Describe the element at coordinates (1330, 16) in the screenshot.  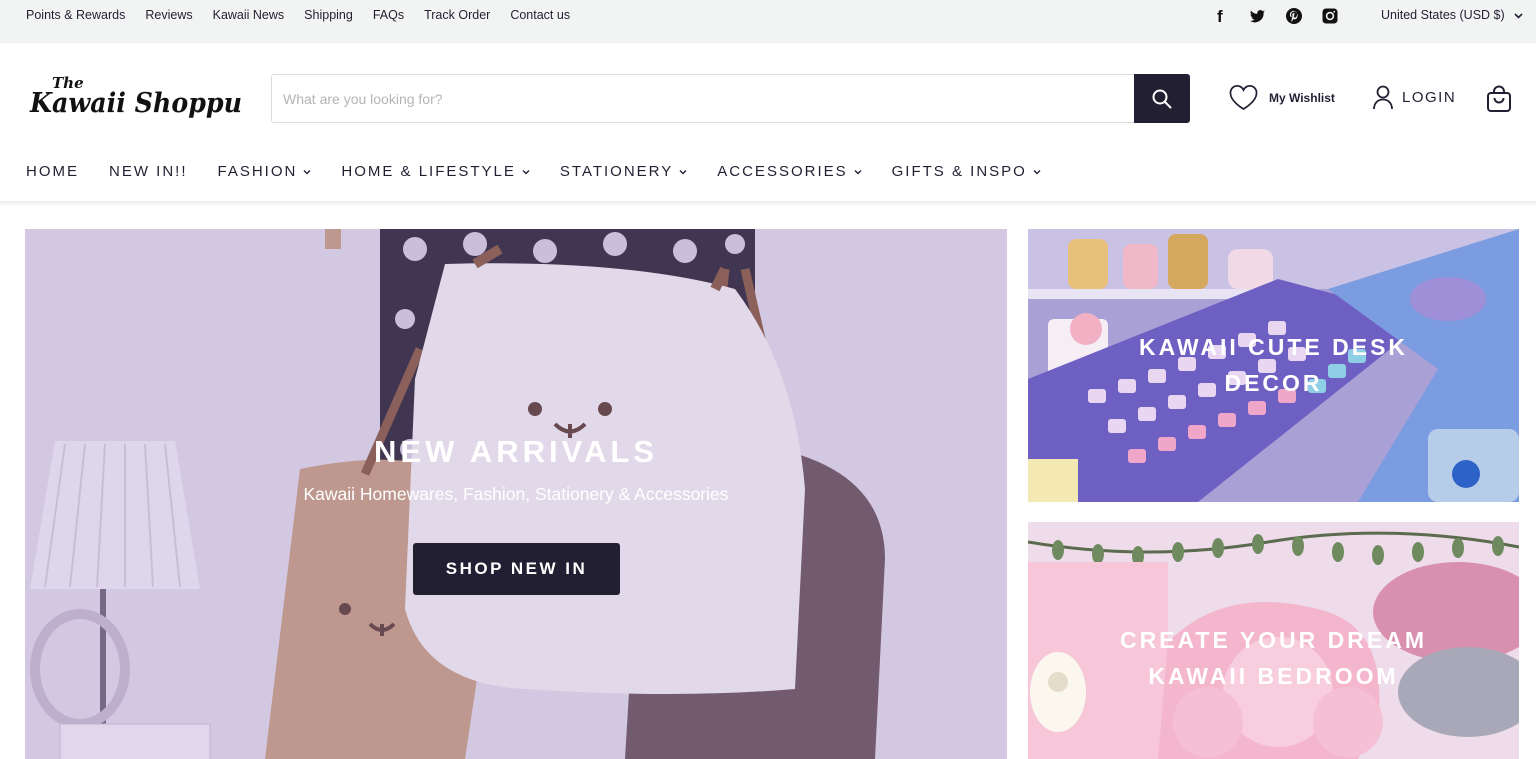
I see `instagram-icon` at that location.